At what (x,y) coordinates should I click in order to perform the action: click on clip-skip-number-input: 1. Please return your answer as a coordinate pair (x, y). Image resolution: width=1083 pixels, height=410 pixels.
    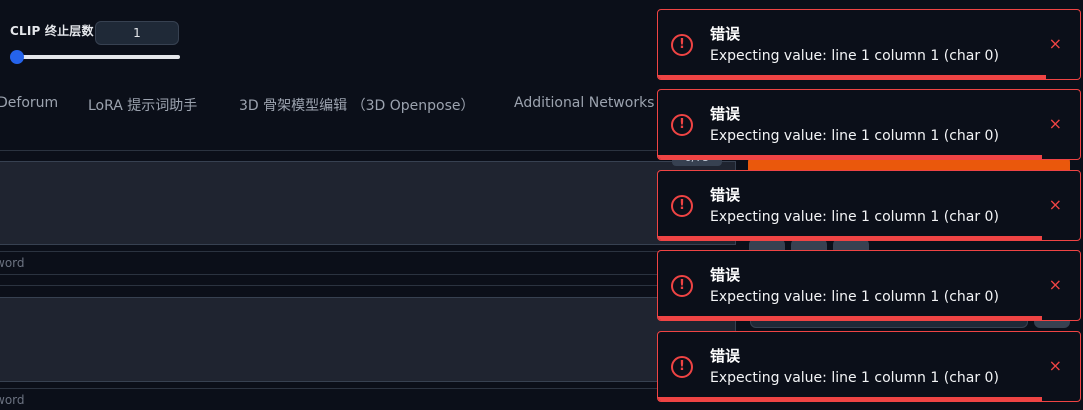
    Looking at the image, I should click on (137, 33).